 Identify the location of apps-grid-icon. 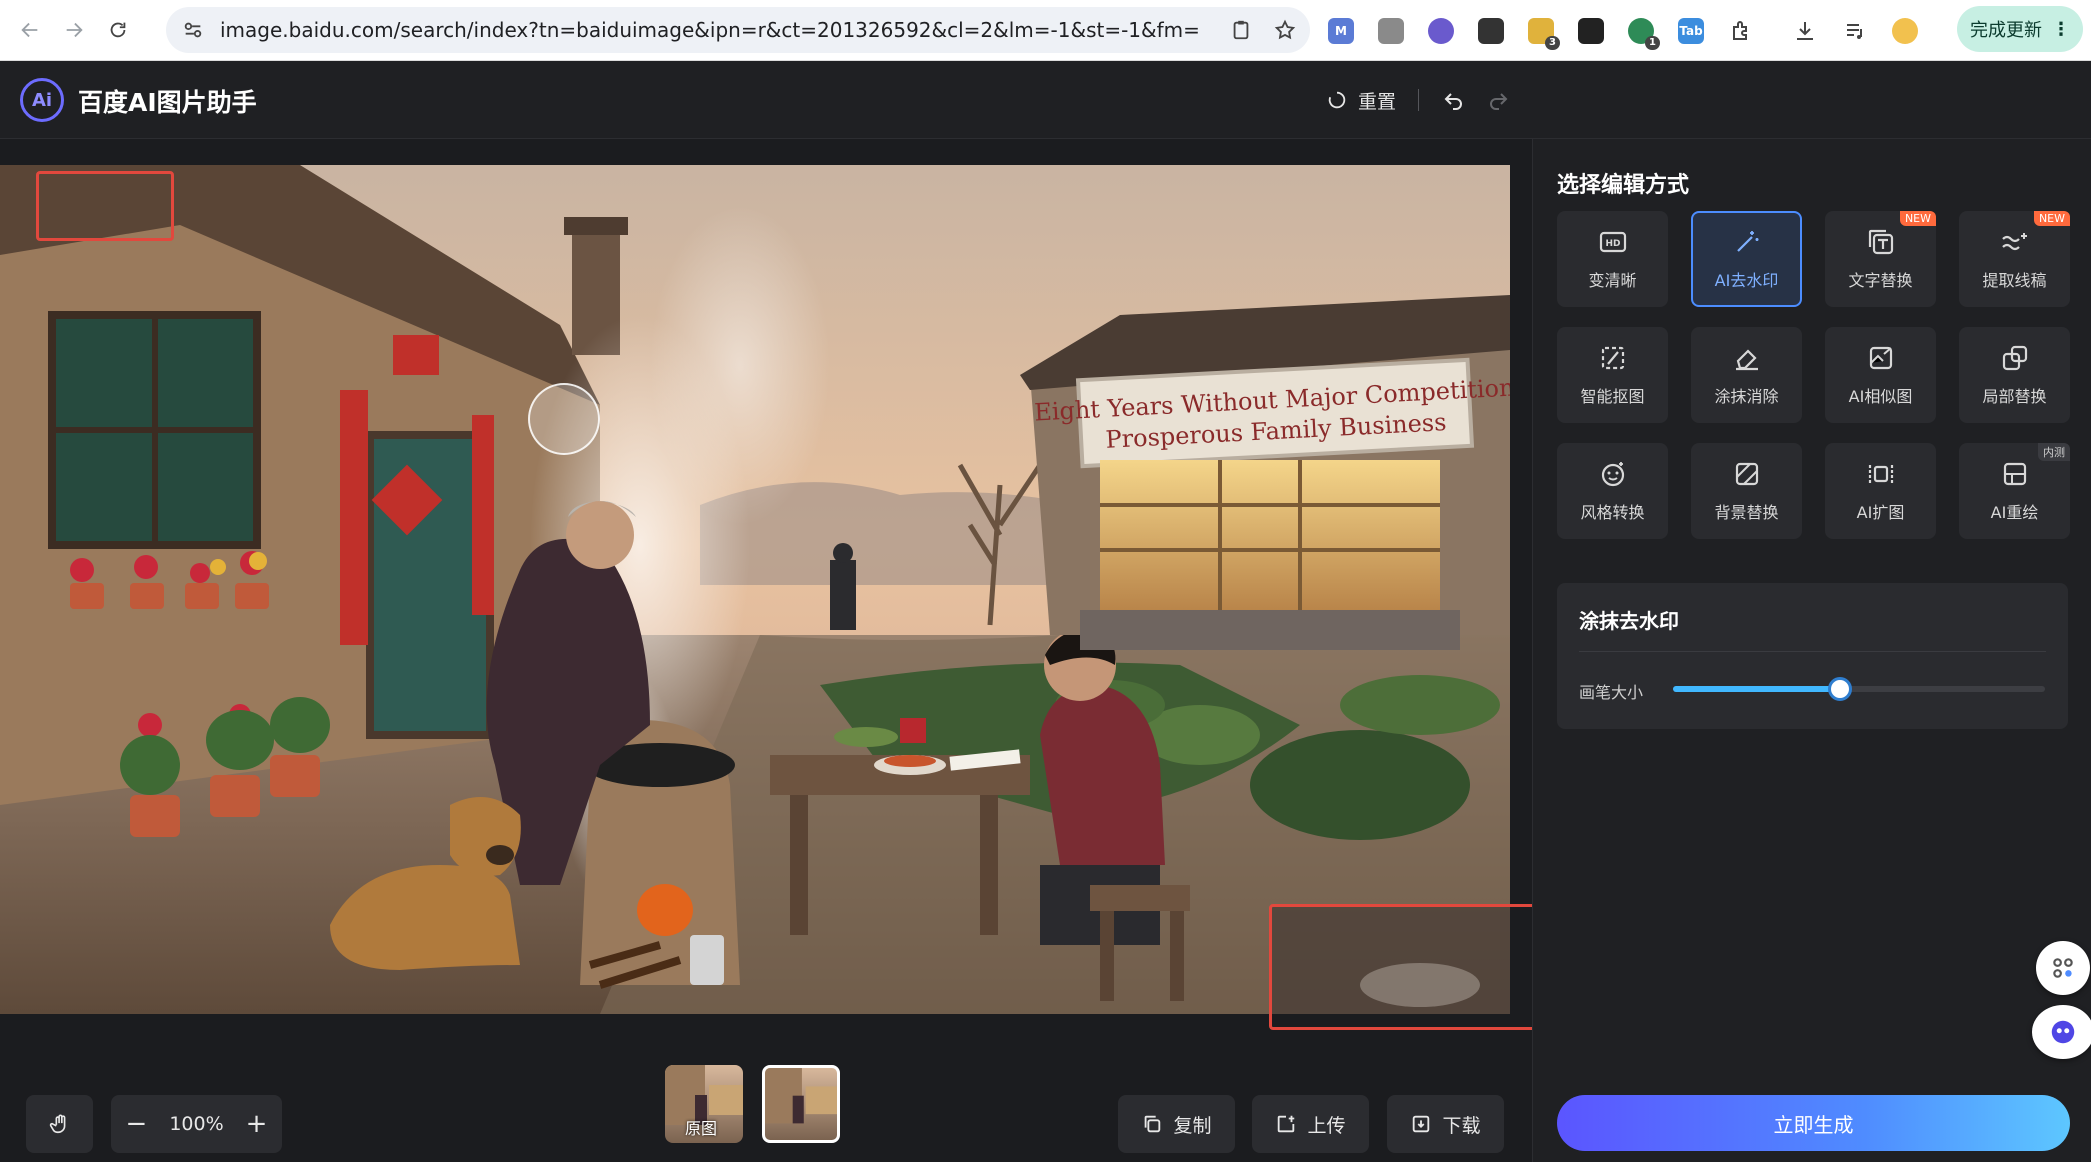
(2063, 968).